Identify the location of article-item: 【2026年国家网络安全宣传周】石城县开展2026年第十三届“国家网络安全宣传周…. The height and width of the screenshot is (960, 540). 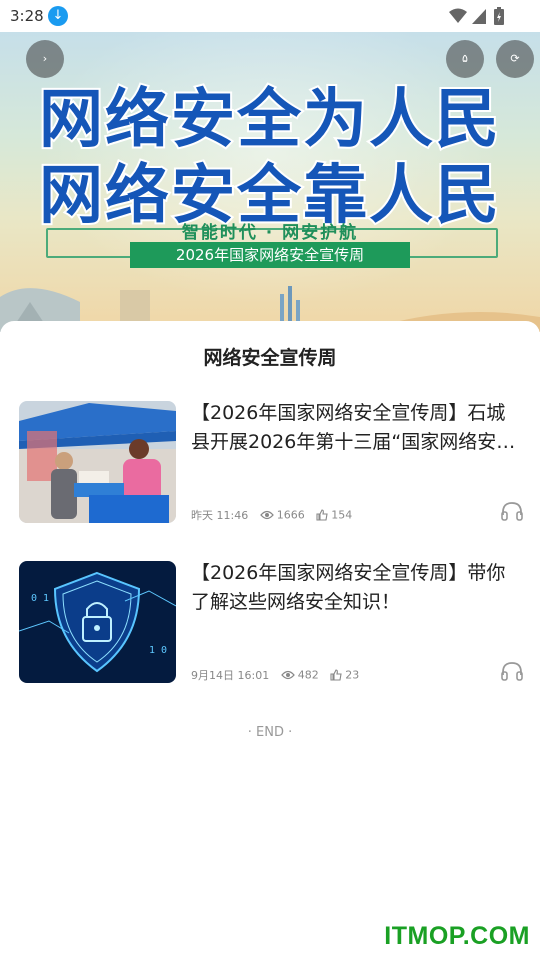
(274, 463).